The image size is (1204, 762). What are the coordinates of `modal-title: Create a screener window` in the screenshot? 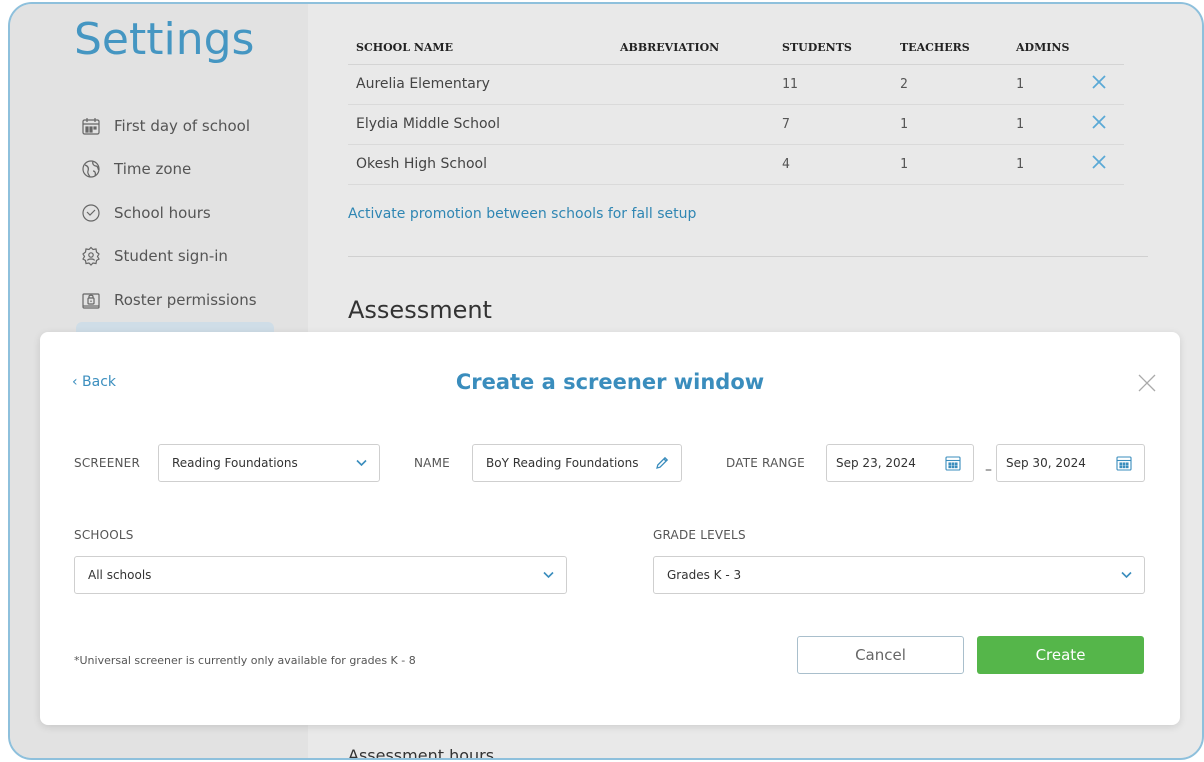 It's located at (610, 382).